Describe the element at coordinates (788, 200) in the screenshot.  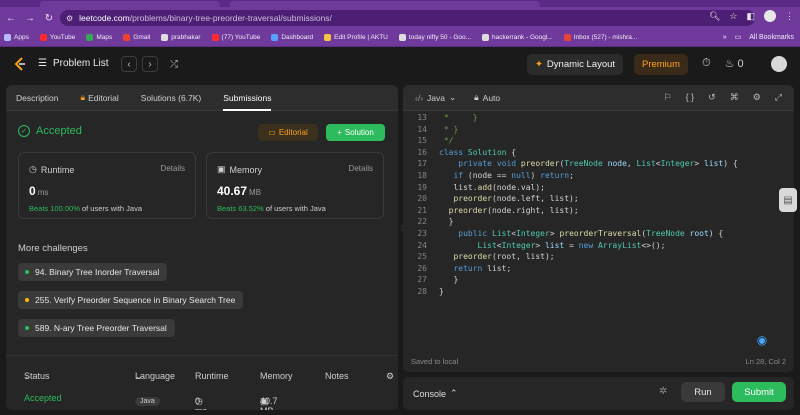
I see `notes-icon: ▤` at that location.